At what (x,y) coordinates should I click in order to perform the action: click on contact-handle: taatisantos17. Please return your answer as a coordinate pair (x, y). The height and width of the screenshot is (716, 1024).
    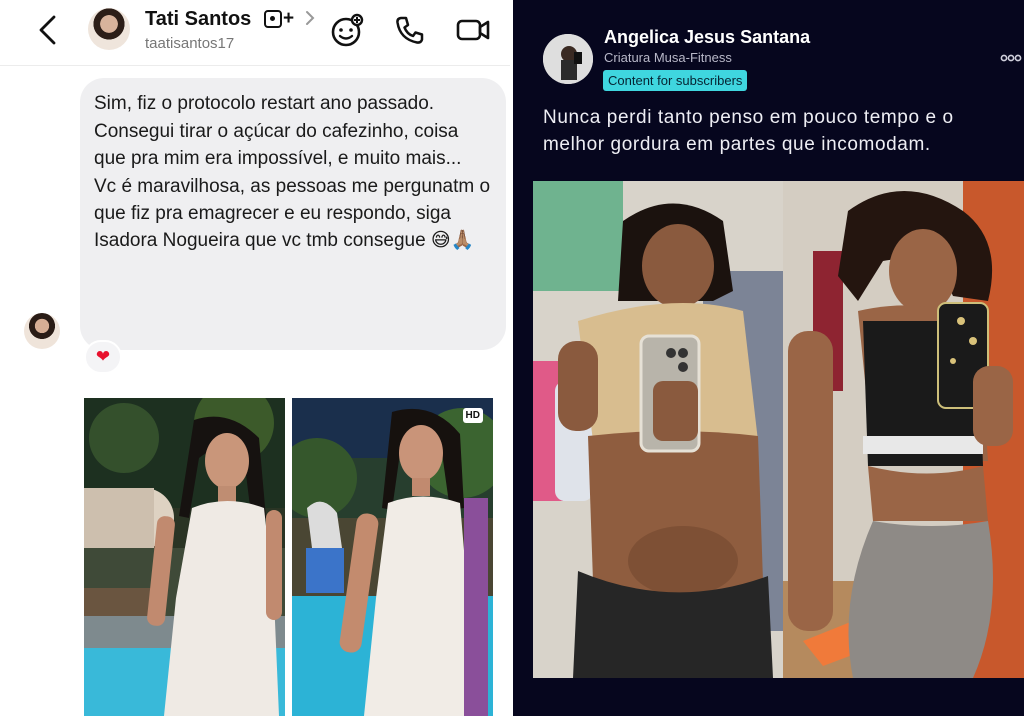
    Looking at the image, I should click on (190, 43).